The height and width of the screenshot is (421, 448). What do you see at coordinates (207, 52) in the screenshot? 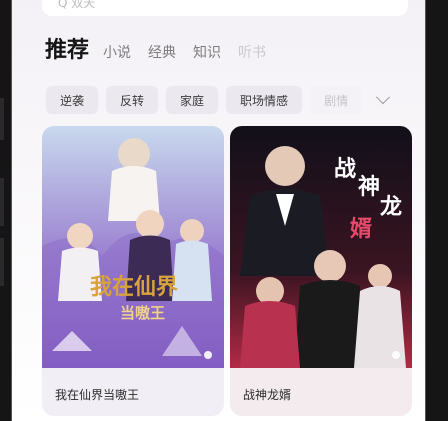
I see `tab-knowledge: 知识` at bounding box center [207, 52].